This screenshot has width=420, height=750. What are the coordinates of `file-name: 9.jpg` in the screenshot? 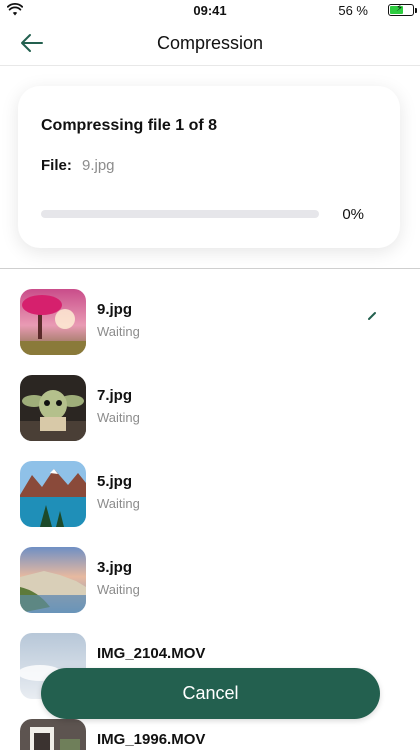 It's located at (115, 309).